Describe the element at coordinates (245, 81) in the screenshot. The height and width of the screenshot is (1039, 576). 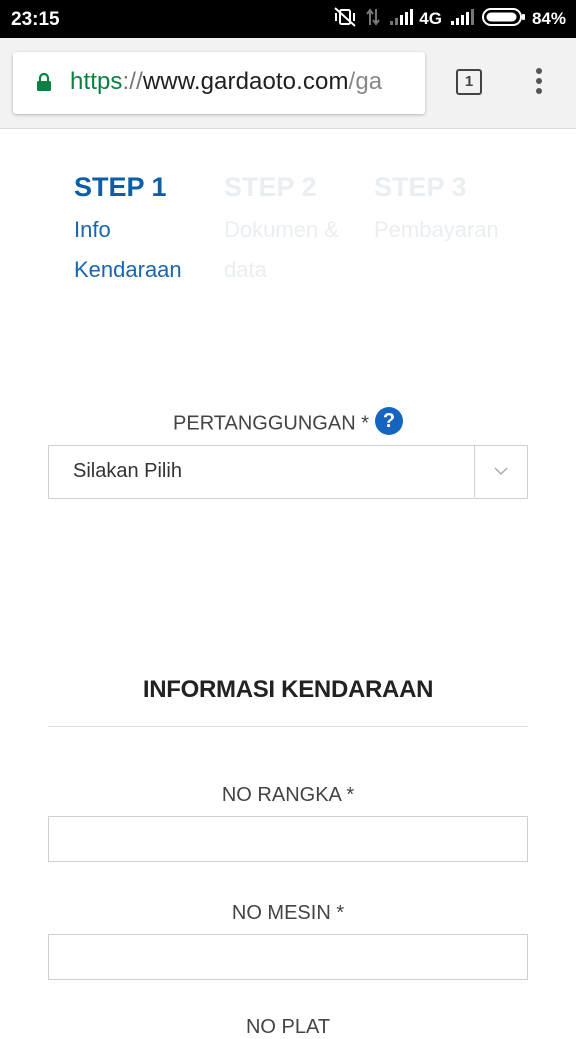
I see `url-host: www.gardaoto.com` at that location.